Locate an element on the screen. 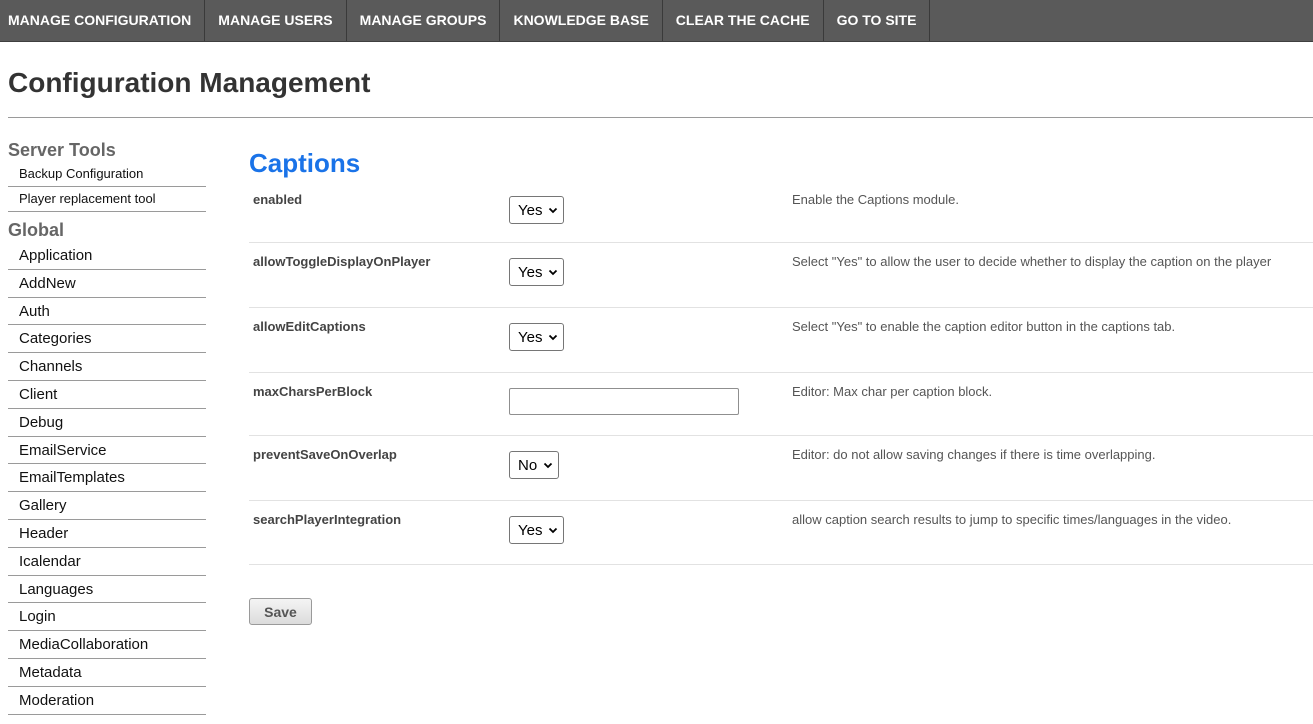  config-label: allowToggleDisplayOnPlayer is located at coordinates (342, 261).